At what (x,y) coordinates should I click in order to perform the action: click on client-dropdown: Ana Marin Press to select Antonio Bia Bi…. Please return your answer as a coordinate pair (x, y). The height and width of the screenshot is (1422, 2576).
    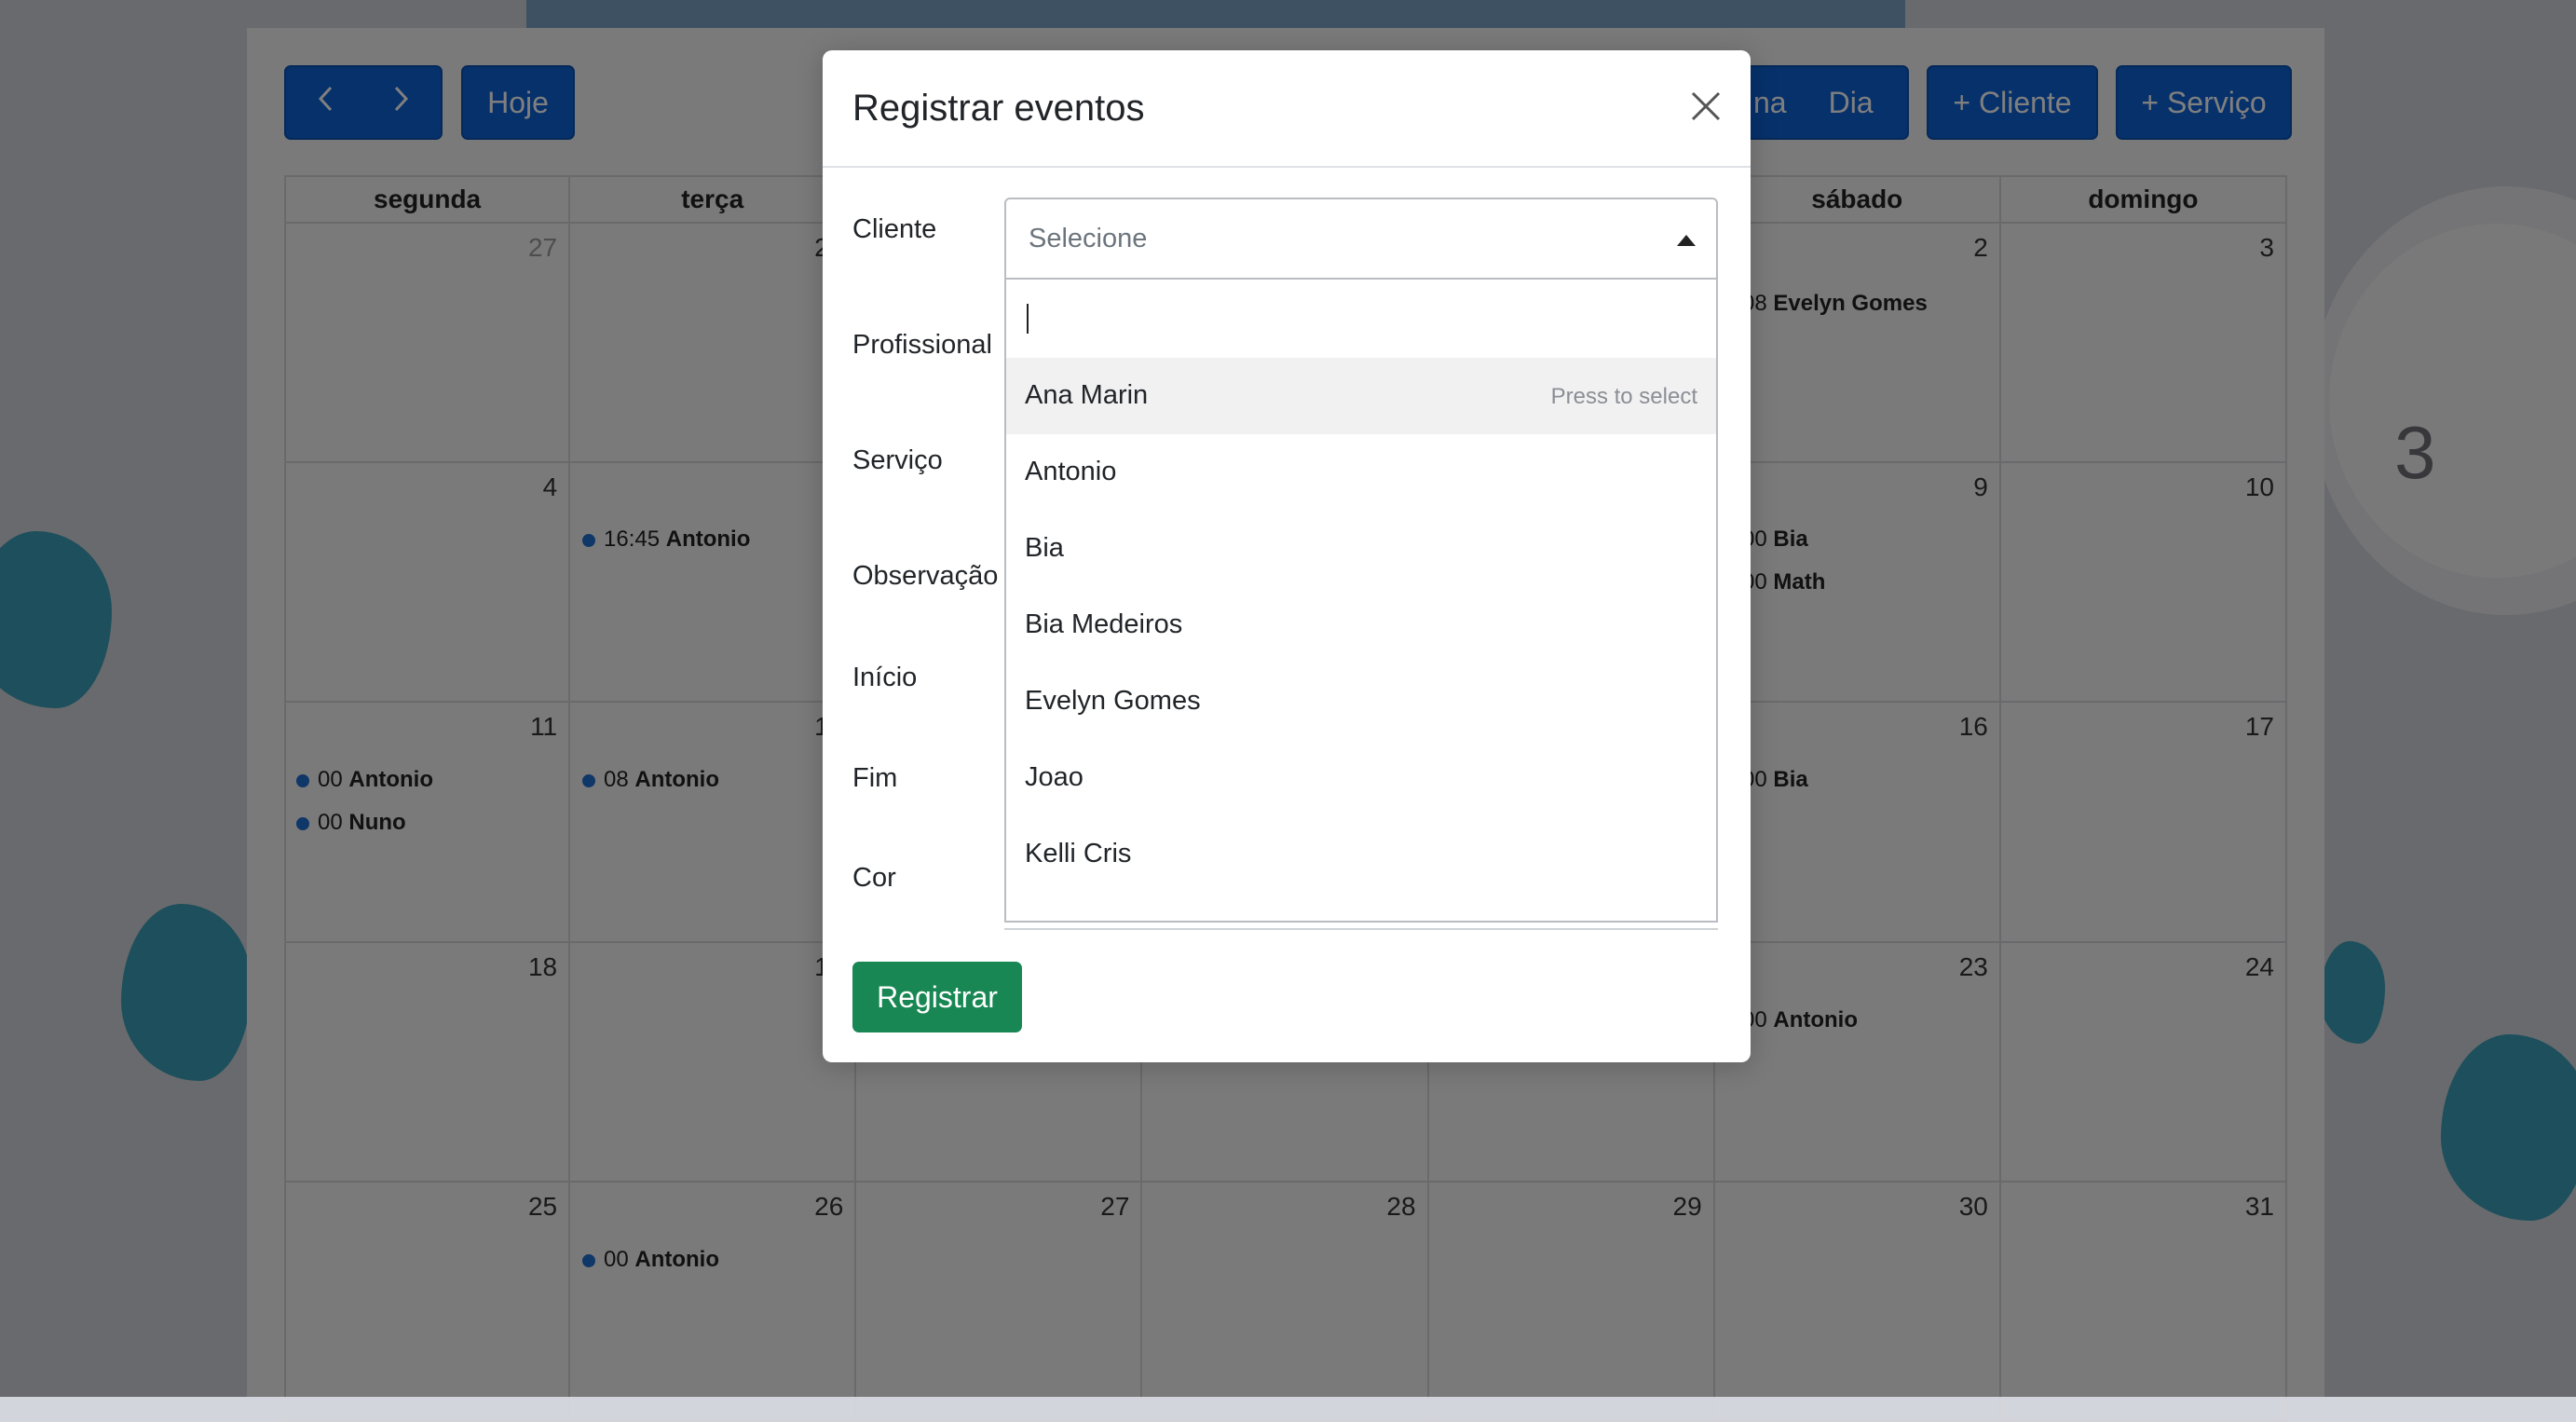
    Looking at the image, I should click on (1361, 602).